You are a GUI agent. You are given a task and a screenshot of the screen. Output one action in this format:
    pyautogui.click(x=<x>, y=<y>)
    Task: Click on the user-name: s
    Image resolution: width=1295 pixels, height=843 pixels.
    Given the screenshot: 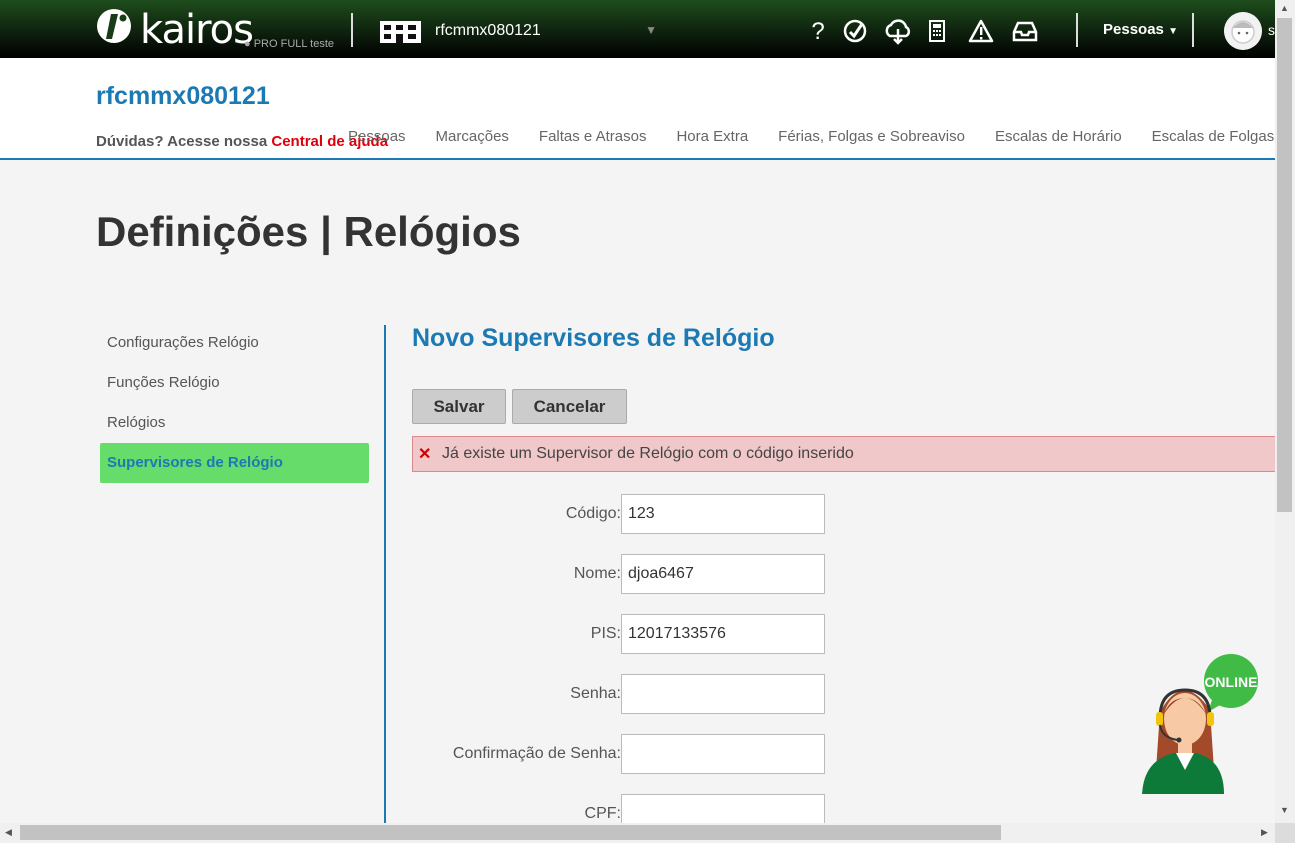 What is the action you would take?
    pyautogui.click(x=1271, y=30)
    